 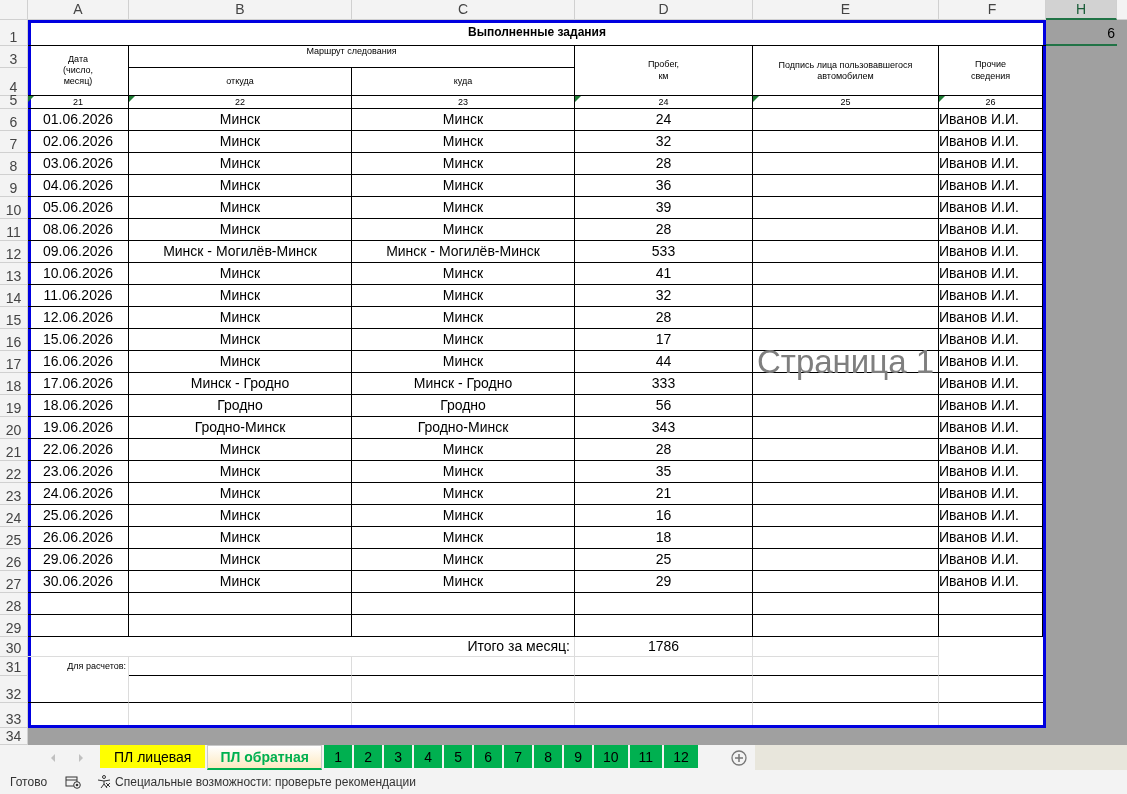 What do you see at coordinates (14, 626) in the screenshot?
I see `row-header: 29` at bounding box center [14, 626].